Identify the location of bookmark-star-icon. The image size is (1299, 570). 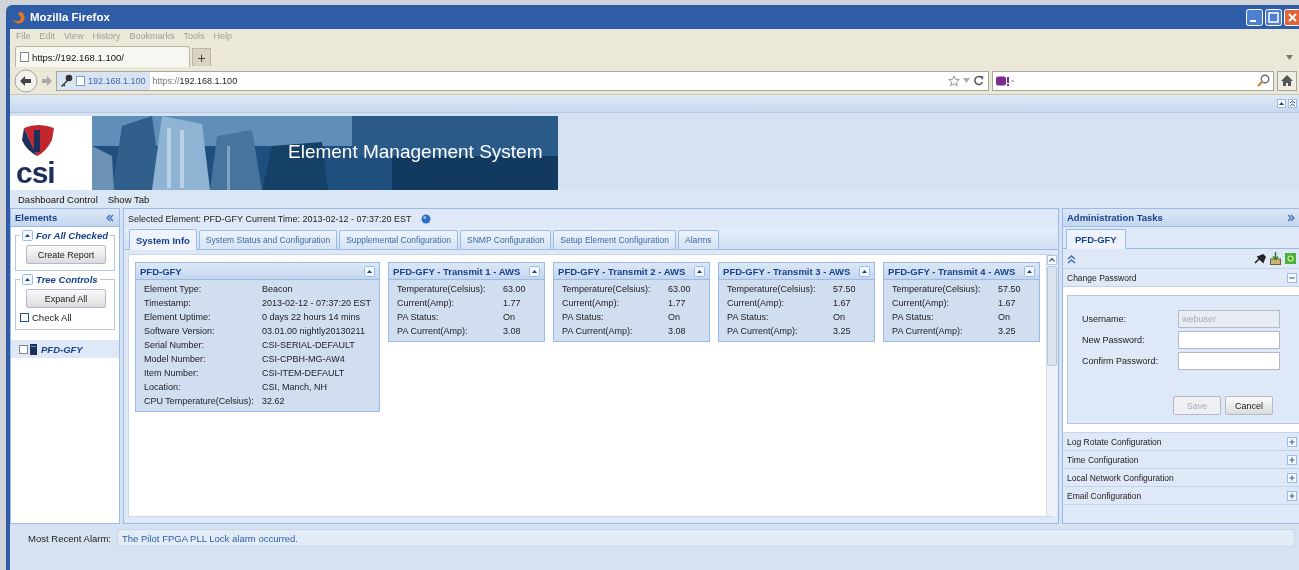
(954, 80).